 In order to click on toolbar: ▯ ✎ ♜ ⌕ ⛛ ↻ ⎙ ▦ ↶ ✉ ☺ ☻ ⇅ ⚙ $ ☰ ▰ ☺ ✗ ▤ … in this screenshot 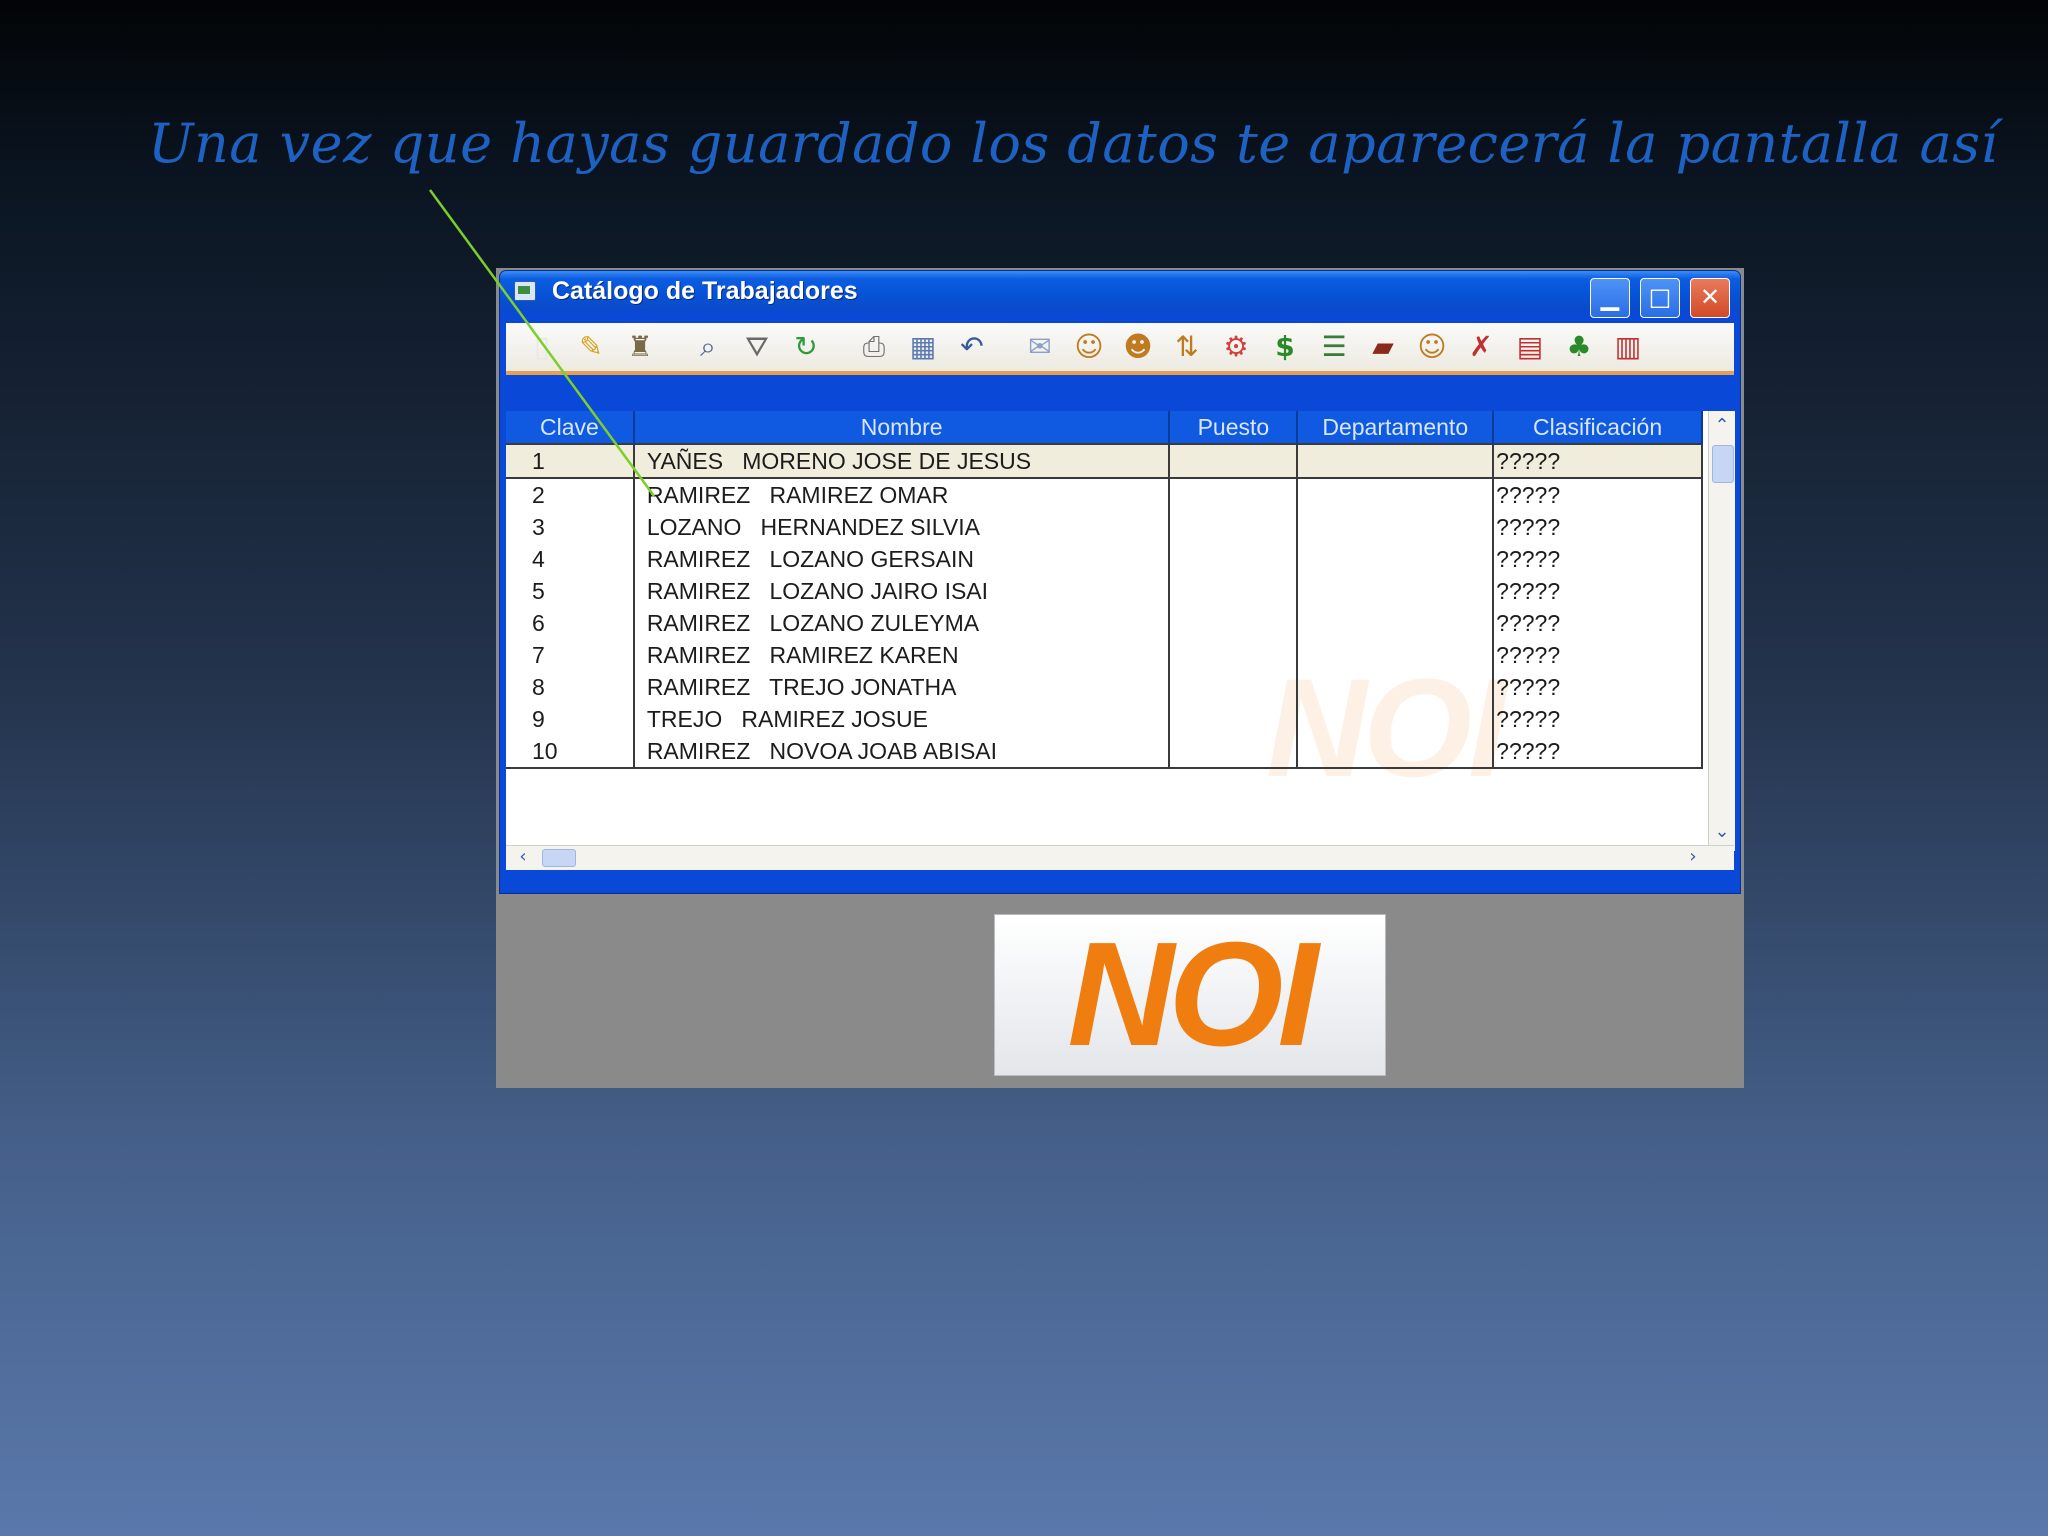, I will do `click(1120, 349)`.